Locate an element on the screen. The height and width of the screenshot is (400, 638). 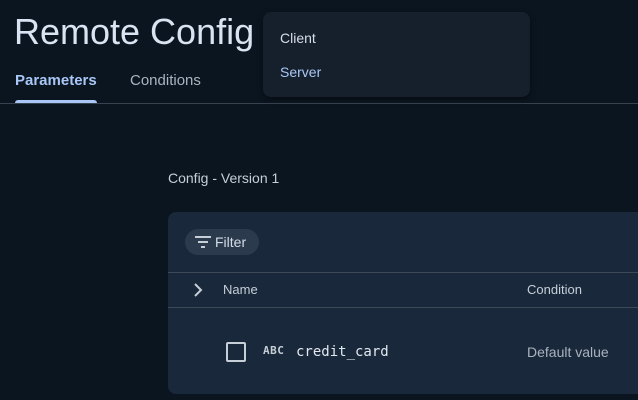
condition-value: Default value is located at coordinates (568, 352).